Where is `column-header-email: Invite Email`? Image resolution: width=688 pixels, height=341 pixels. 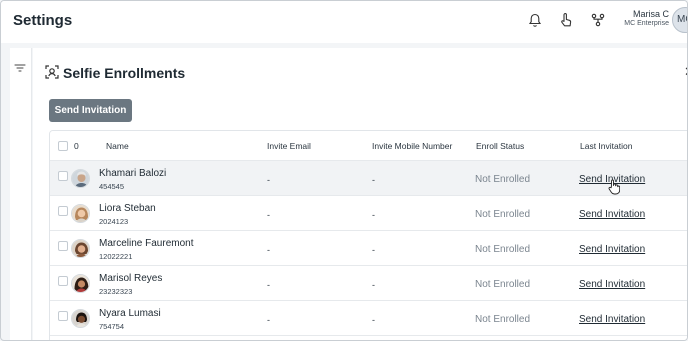
column-header-email: Invite Email is located at coordinates (289, 146).